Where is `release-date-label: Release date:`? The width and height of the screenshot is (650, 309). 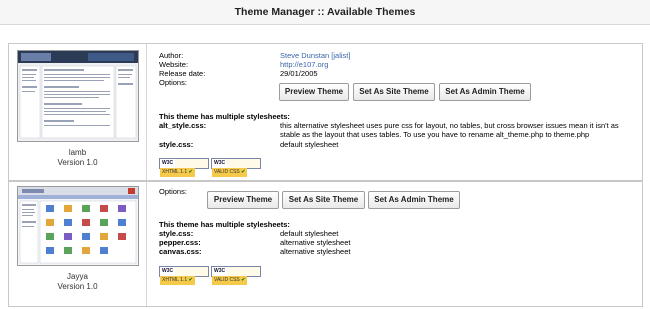 release-date-label: Release date: is located at coordinates (182, 73).